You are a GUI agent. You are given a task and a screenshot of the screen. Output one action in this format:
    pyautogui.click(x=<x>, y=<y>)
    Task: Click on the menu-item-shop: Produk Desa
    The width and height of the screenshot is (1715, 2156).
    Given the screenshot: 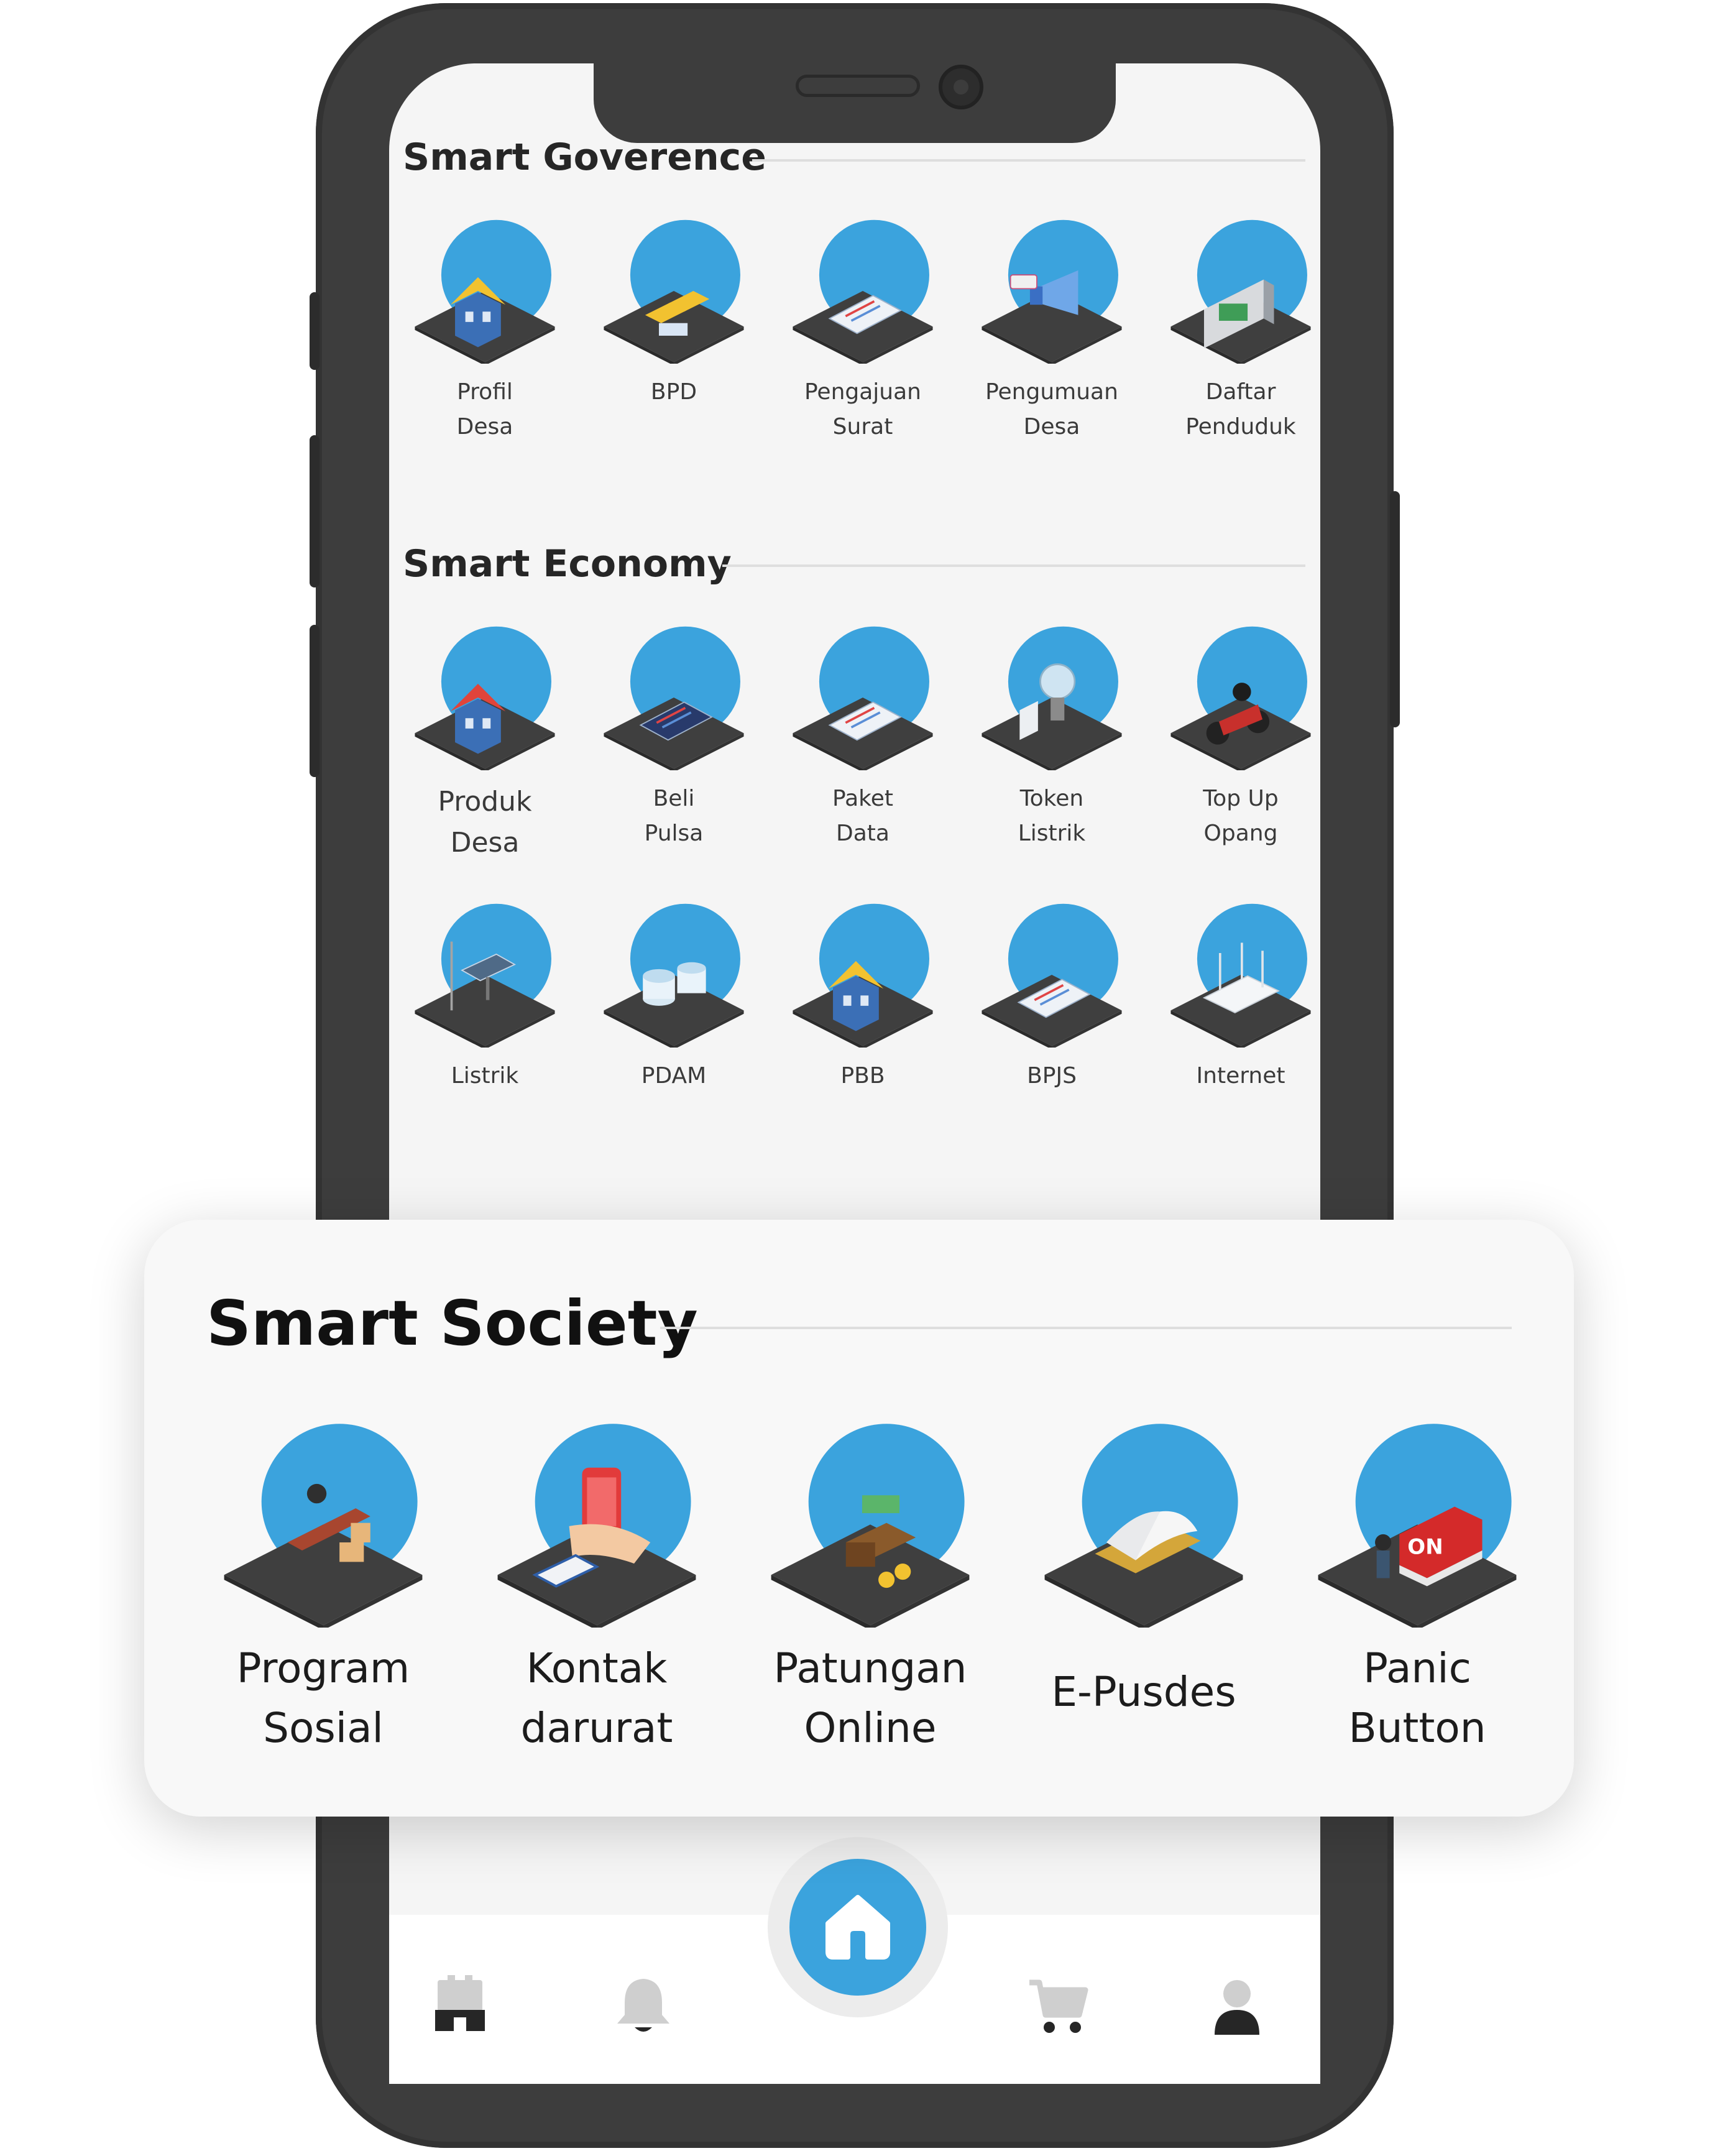 What is the action you would take?
    pyautogui.click(x=485, y=744)
    